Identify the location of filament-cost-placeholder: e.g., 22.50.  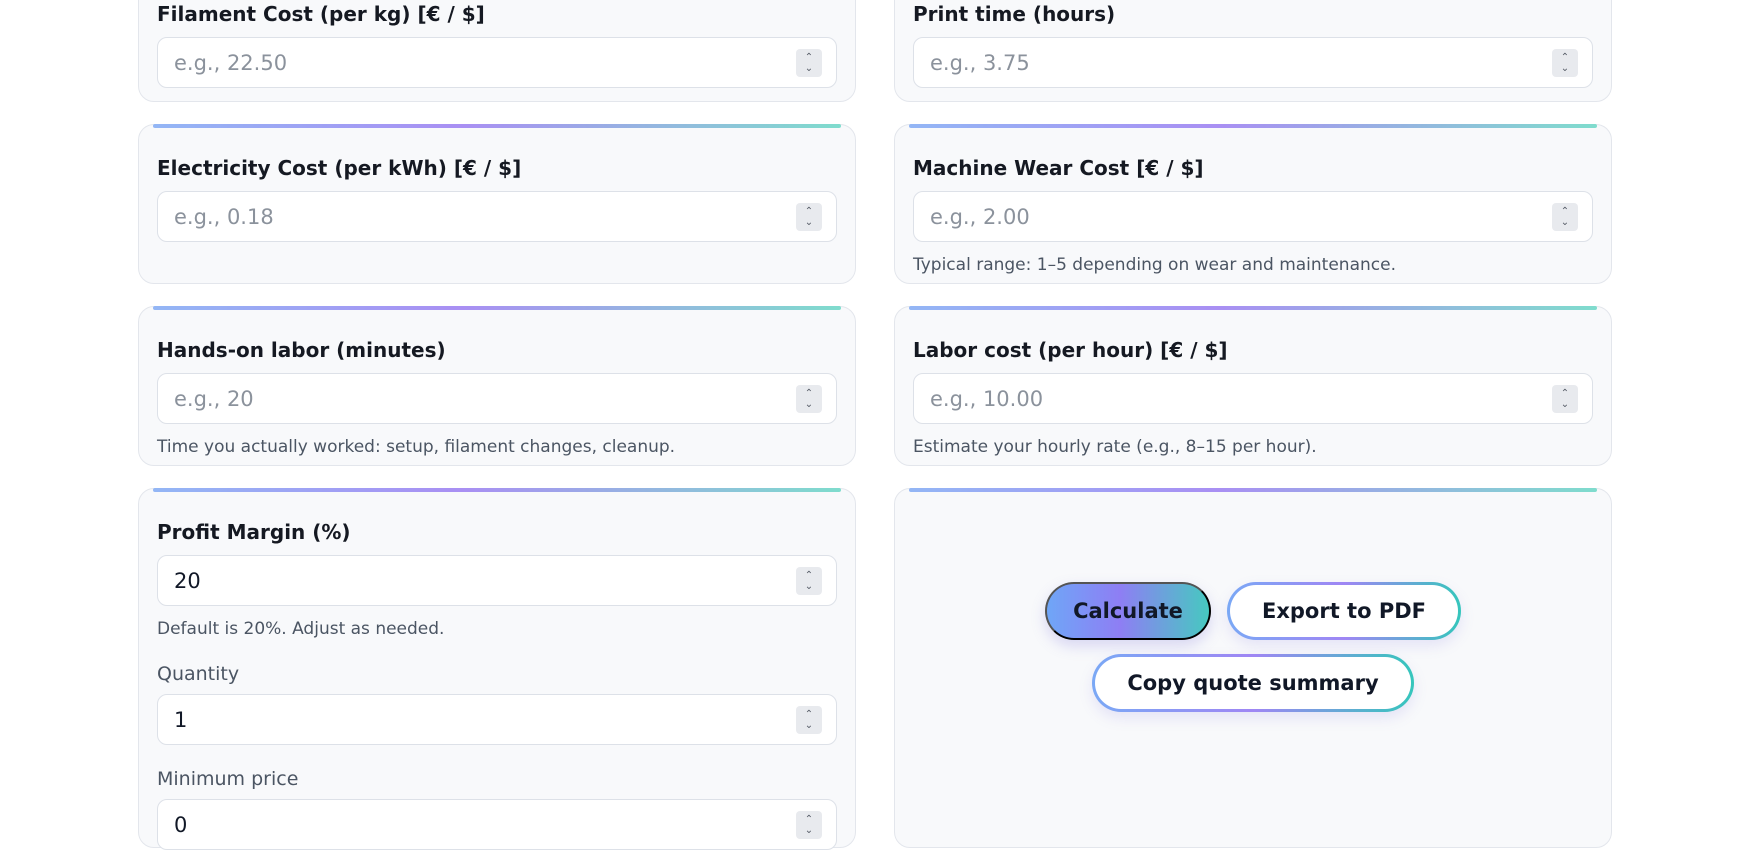
(231, 62).